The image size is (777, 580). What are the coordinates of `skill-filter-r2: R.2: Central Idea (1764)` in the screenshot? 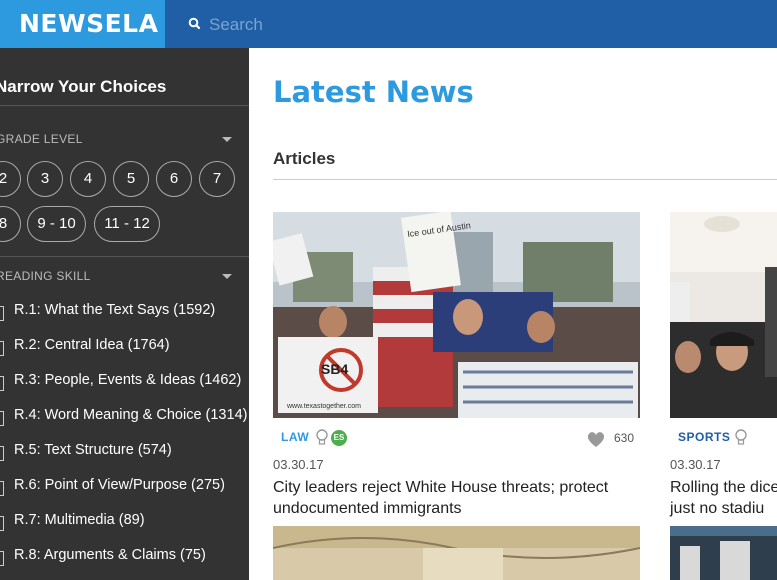 It's located at (124, 346).